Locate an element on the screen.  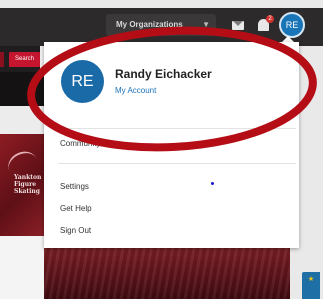
search-button: Search is located at coordinates (24, 59).